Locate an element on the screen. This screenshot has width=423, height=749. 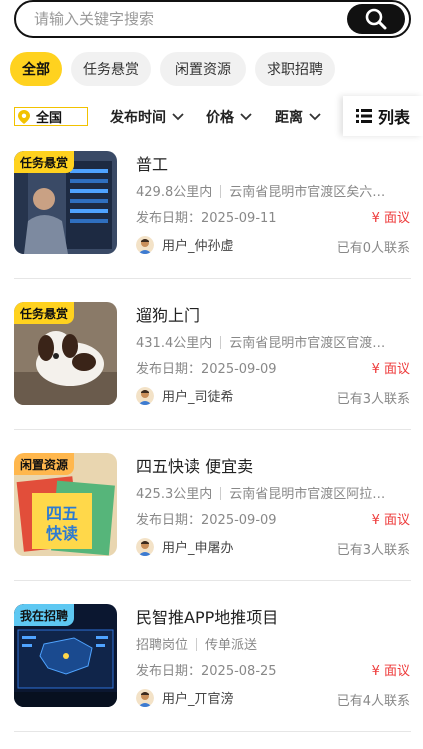
listing-username: 用户_仲孙虚 is located at coordinates (198, 246).